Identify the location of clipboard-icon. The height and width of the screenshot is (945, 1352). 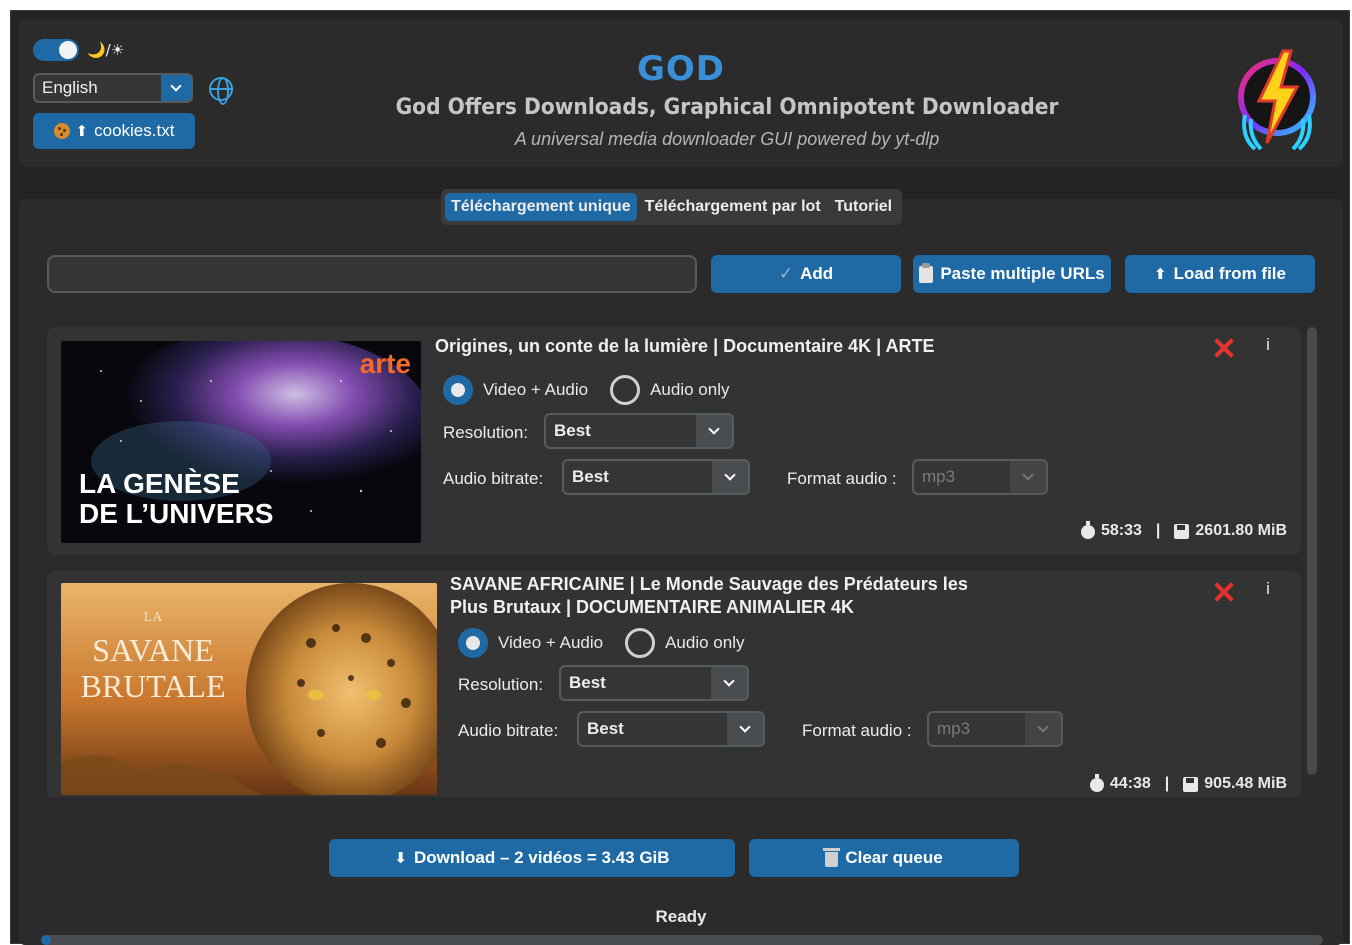
(926, 272).